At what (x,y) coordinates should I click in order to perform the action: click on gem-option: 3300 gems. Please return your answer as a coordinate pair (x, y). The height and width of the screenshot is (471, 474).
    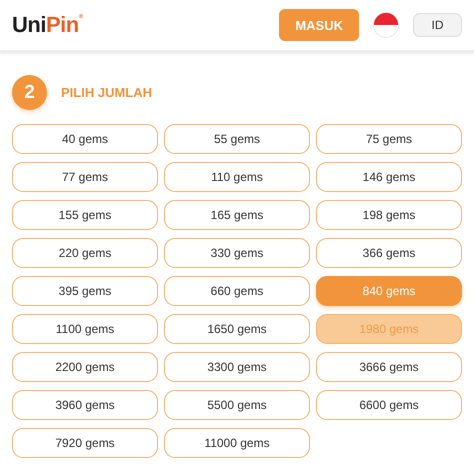
    Looking at the image, I should click on (237, 367).